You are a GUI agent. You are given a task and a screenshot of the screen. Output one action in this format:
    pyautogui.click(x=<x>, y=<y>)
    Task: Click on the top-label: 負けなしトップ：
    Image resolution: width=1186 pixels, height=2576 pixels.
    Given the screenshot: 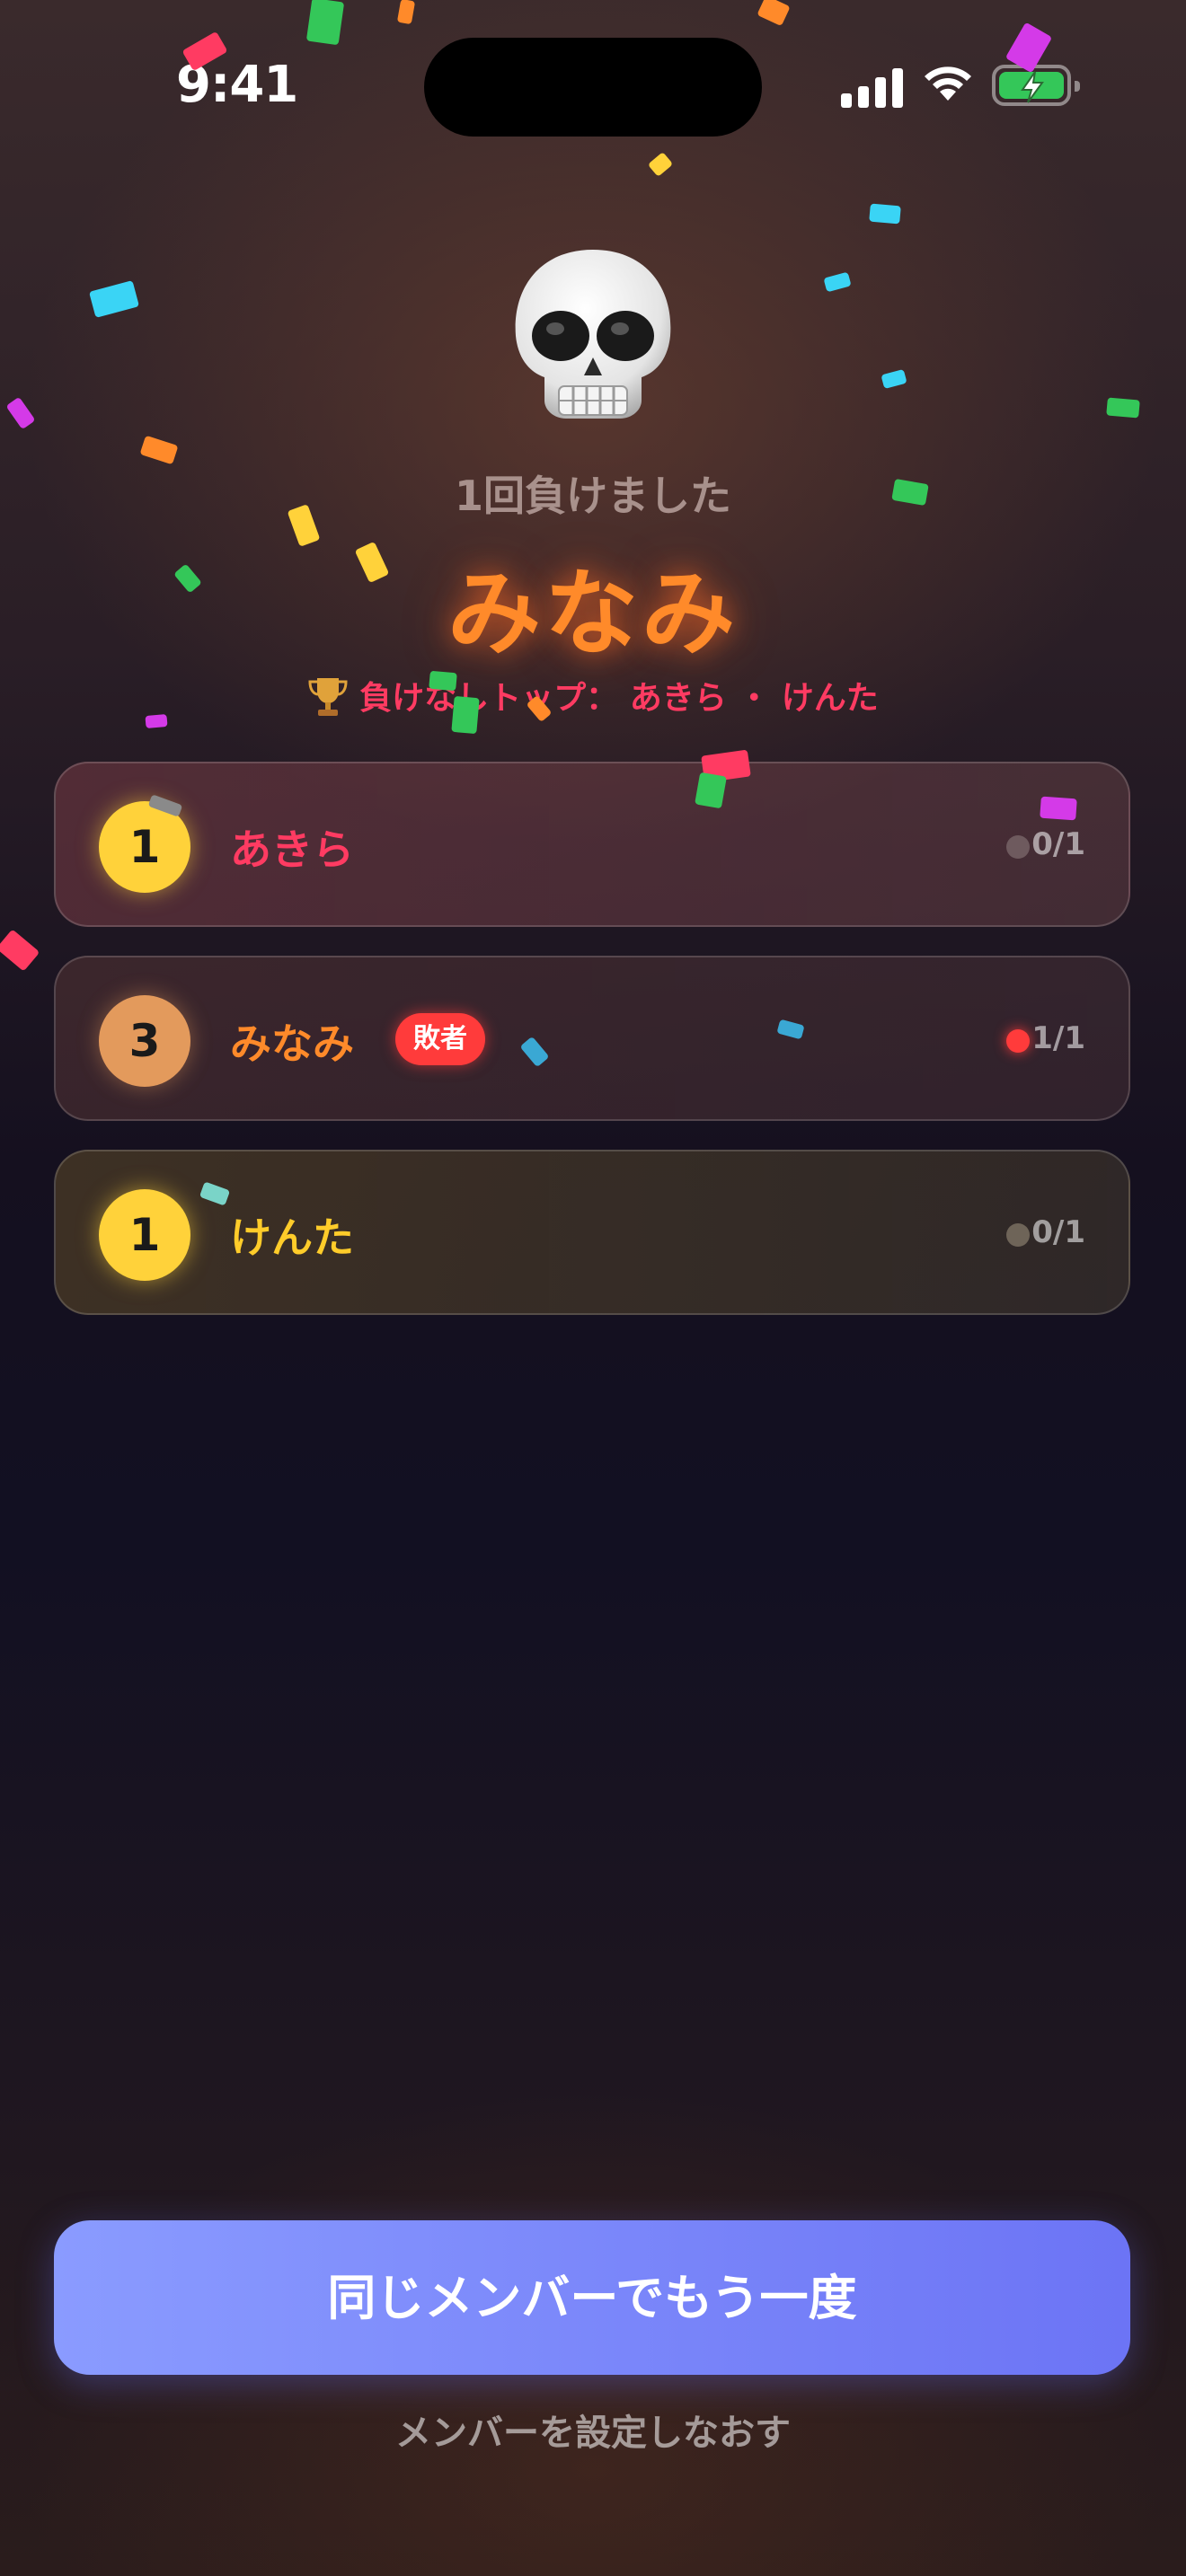 What is the action you would take?
    pyautogui.click(x=489, y=698)
    